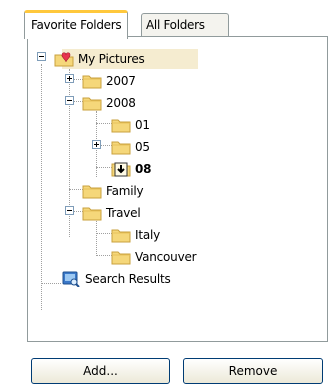 This screenshot has width=335, height=392. Describe the element at coordinates (121, 169) in the screenshot. I see `import-folder-icon` at that location.